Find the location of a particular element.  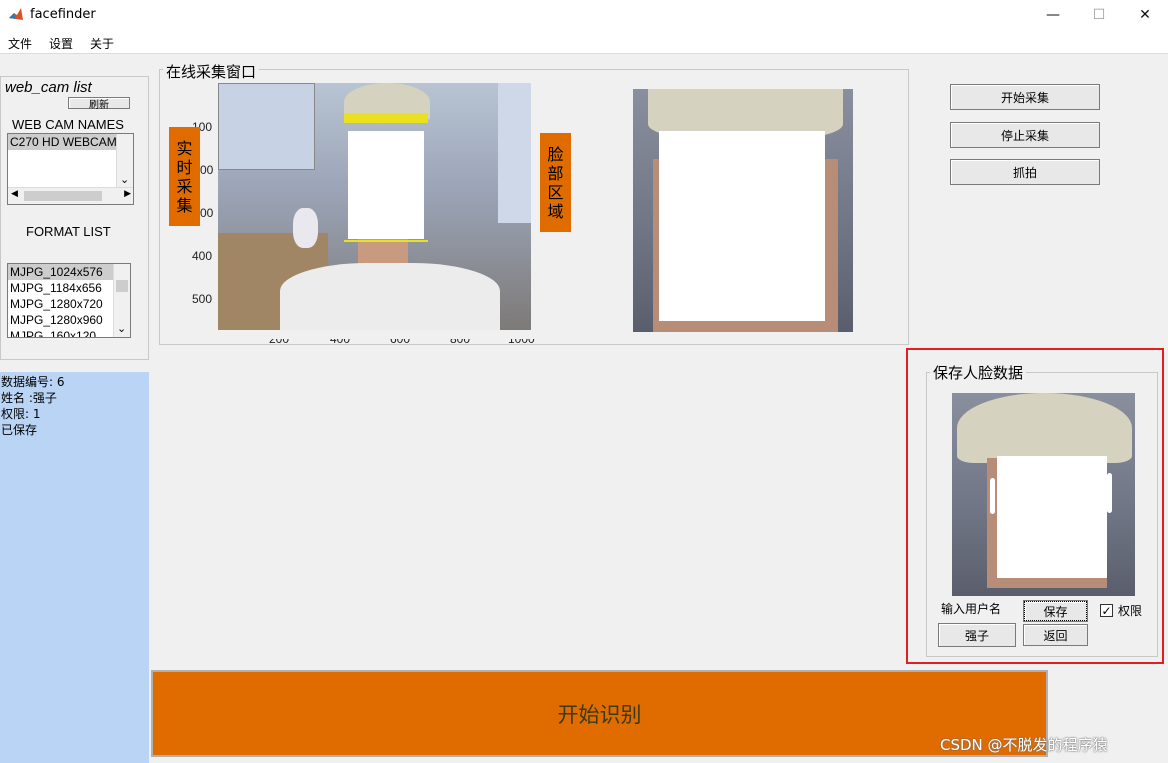

snapshot-image is located at coordinates (1043, 494).